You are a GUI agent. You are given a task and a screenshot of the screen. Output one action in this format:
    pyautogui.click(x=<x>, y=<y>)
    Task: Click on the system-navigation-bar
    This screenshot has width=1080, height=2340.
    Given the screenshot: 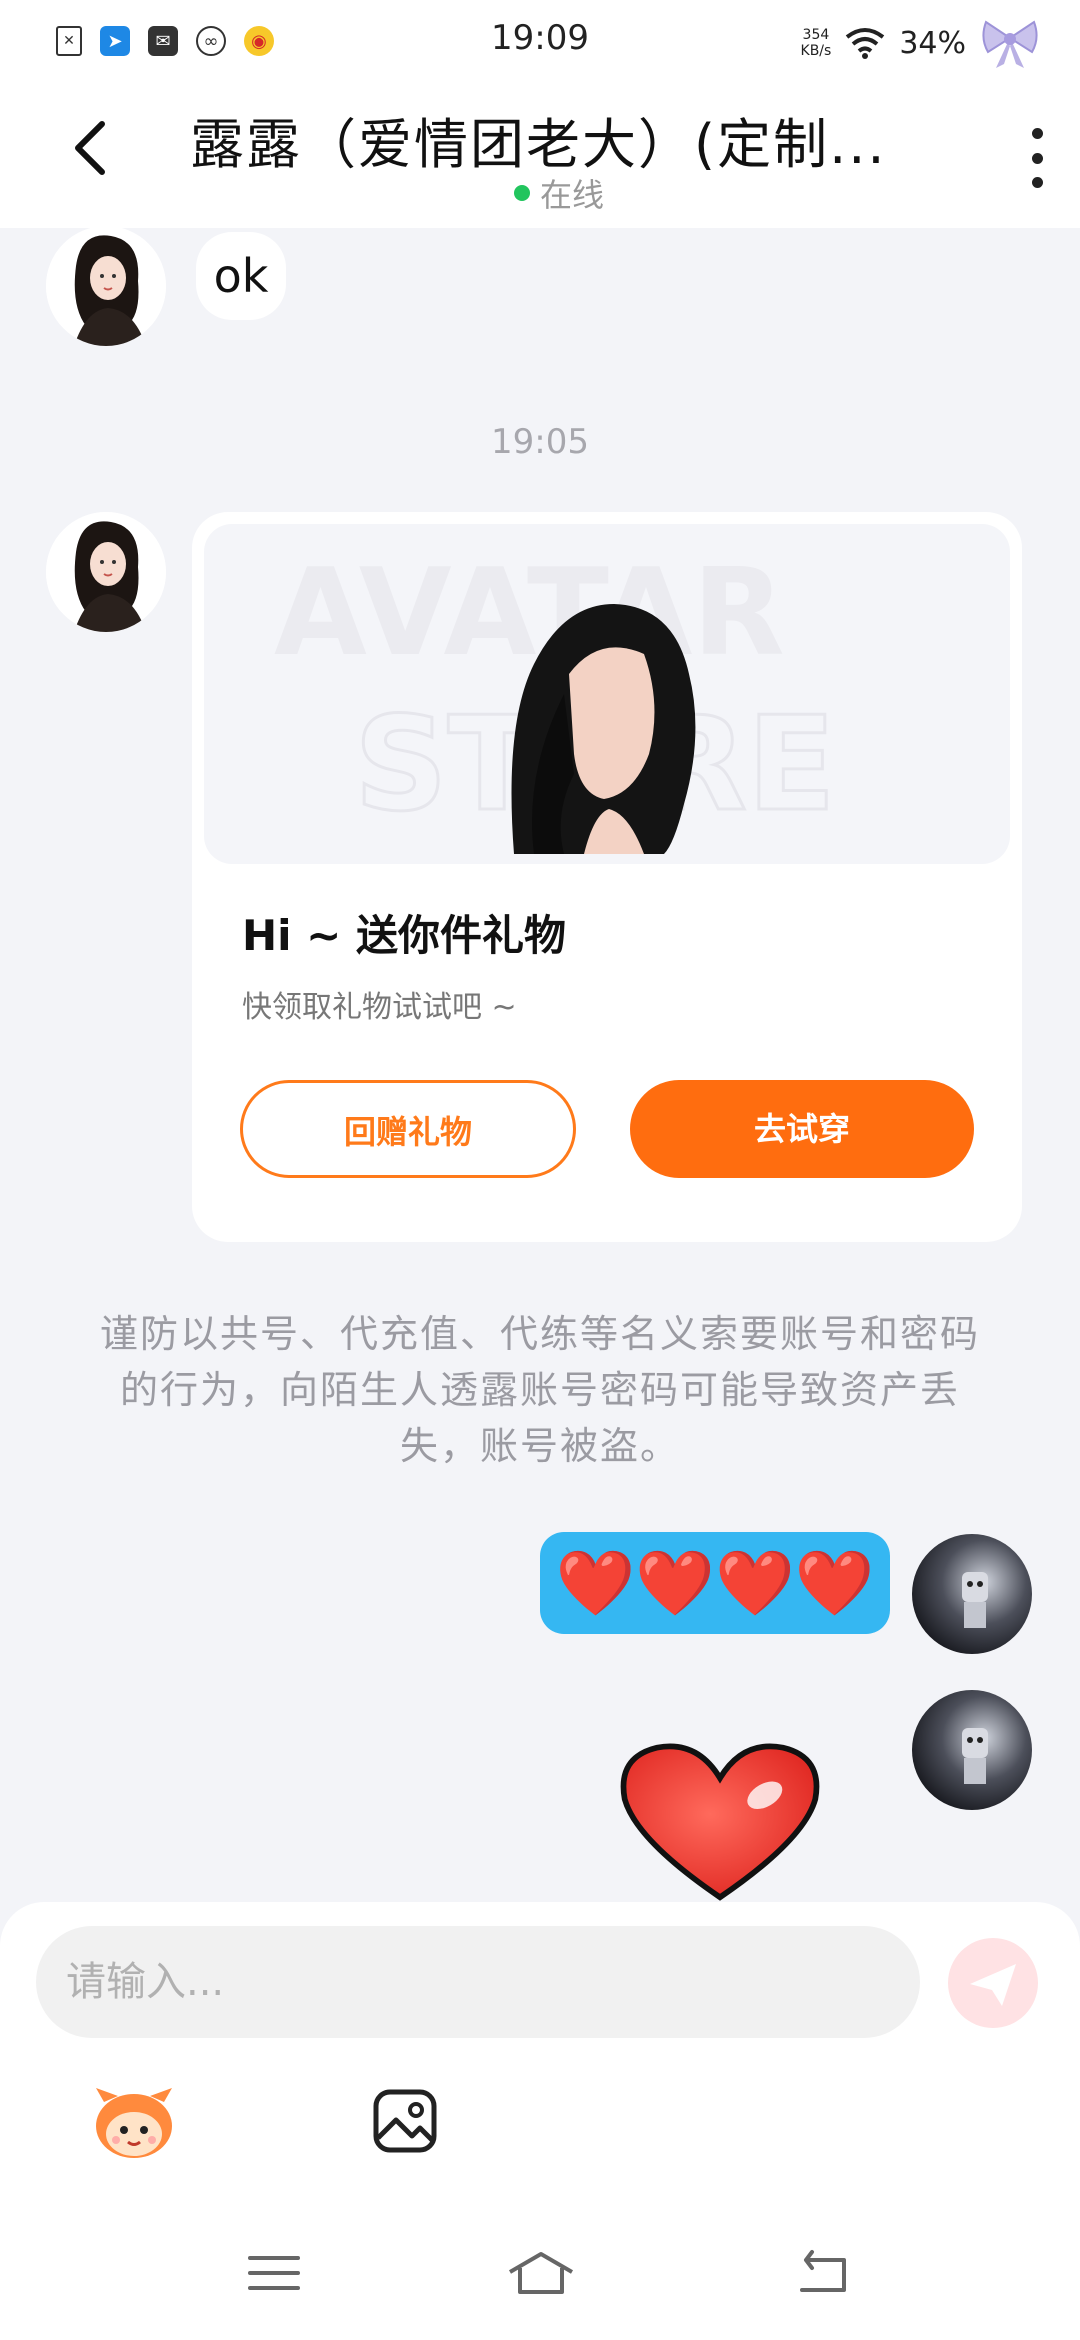 What is the action you would take?
    pyautogui.click(x=540, y=2270)
    